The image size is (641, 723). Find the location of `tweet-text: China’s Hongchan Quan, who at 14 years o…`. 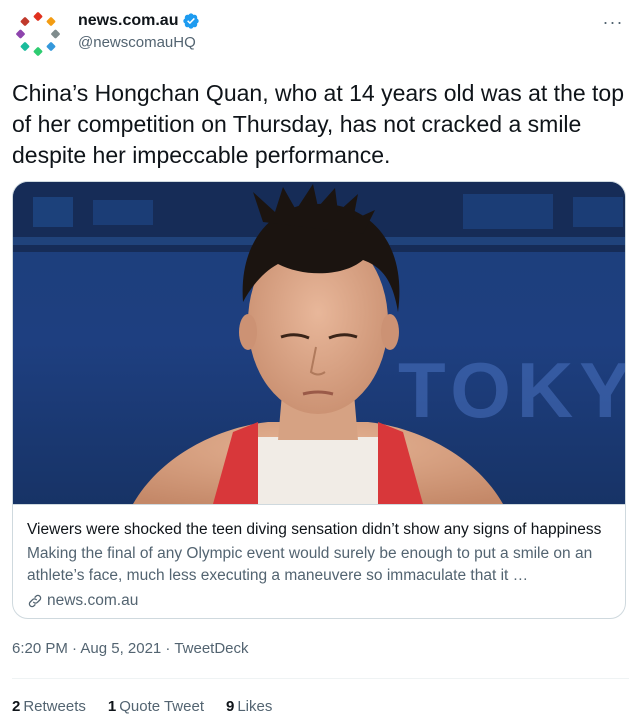

tweet-text: China’s Hongchan Quan, who at 14 years o… is located at coordinates (318, 124).